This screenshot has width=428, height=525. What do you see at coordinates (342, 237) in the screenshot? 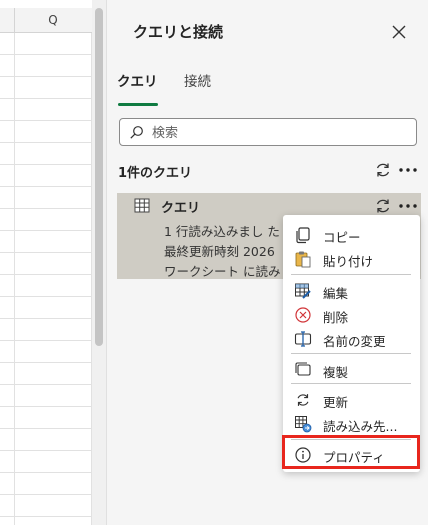
I see `menu-item-label: コピー` at bounding box center [342, 237].